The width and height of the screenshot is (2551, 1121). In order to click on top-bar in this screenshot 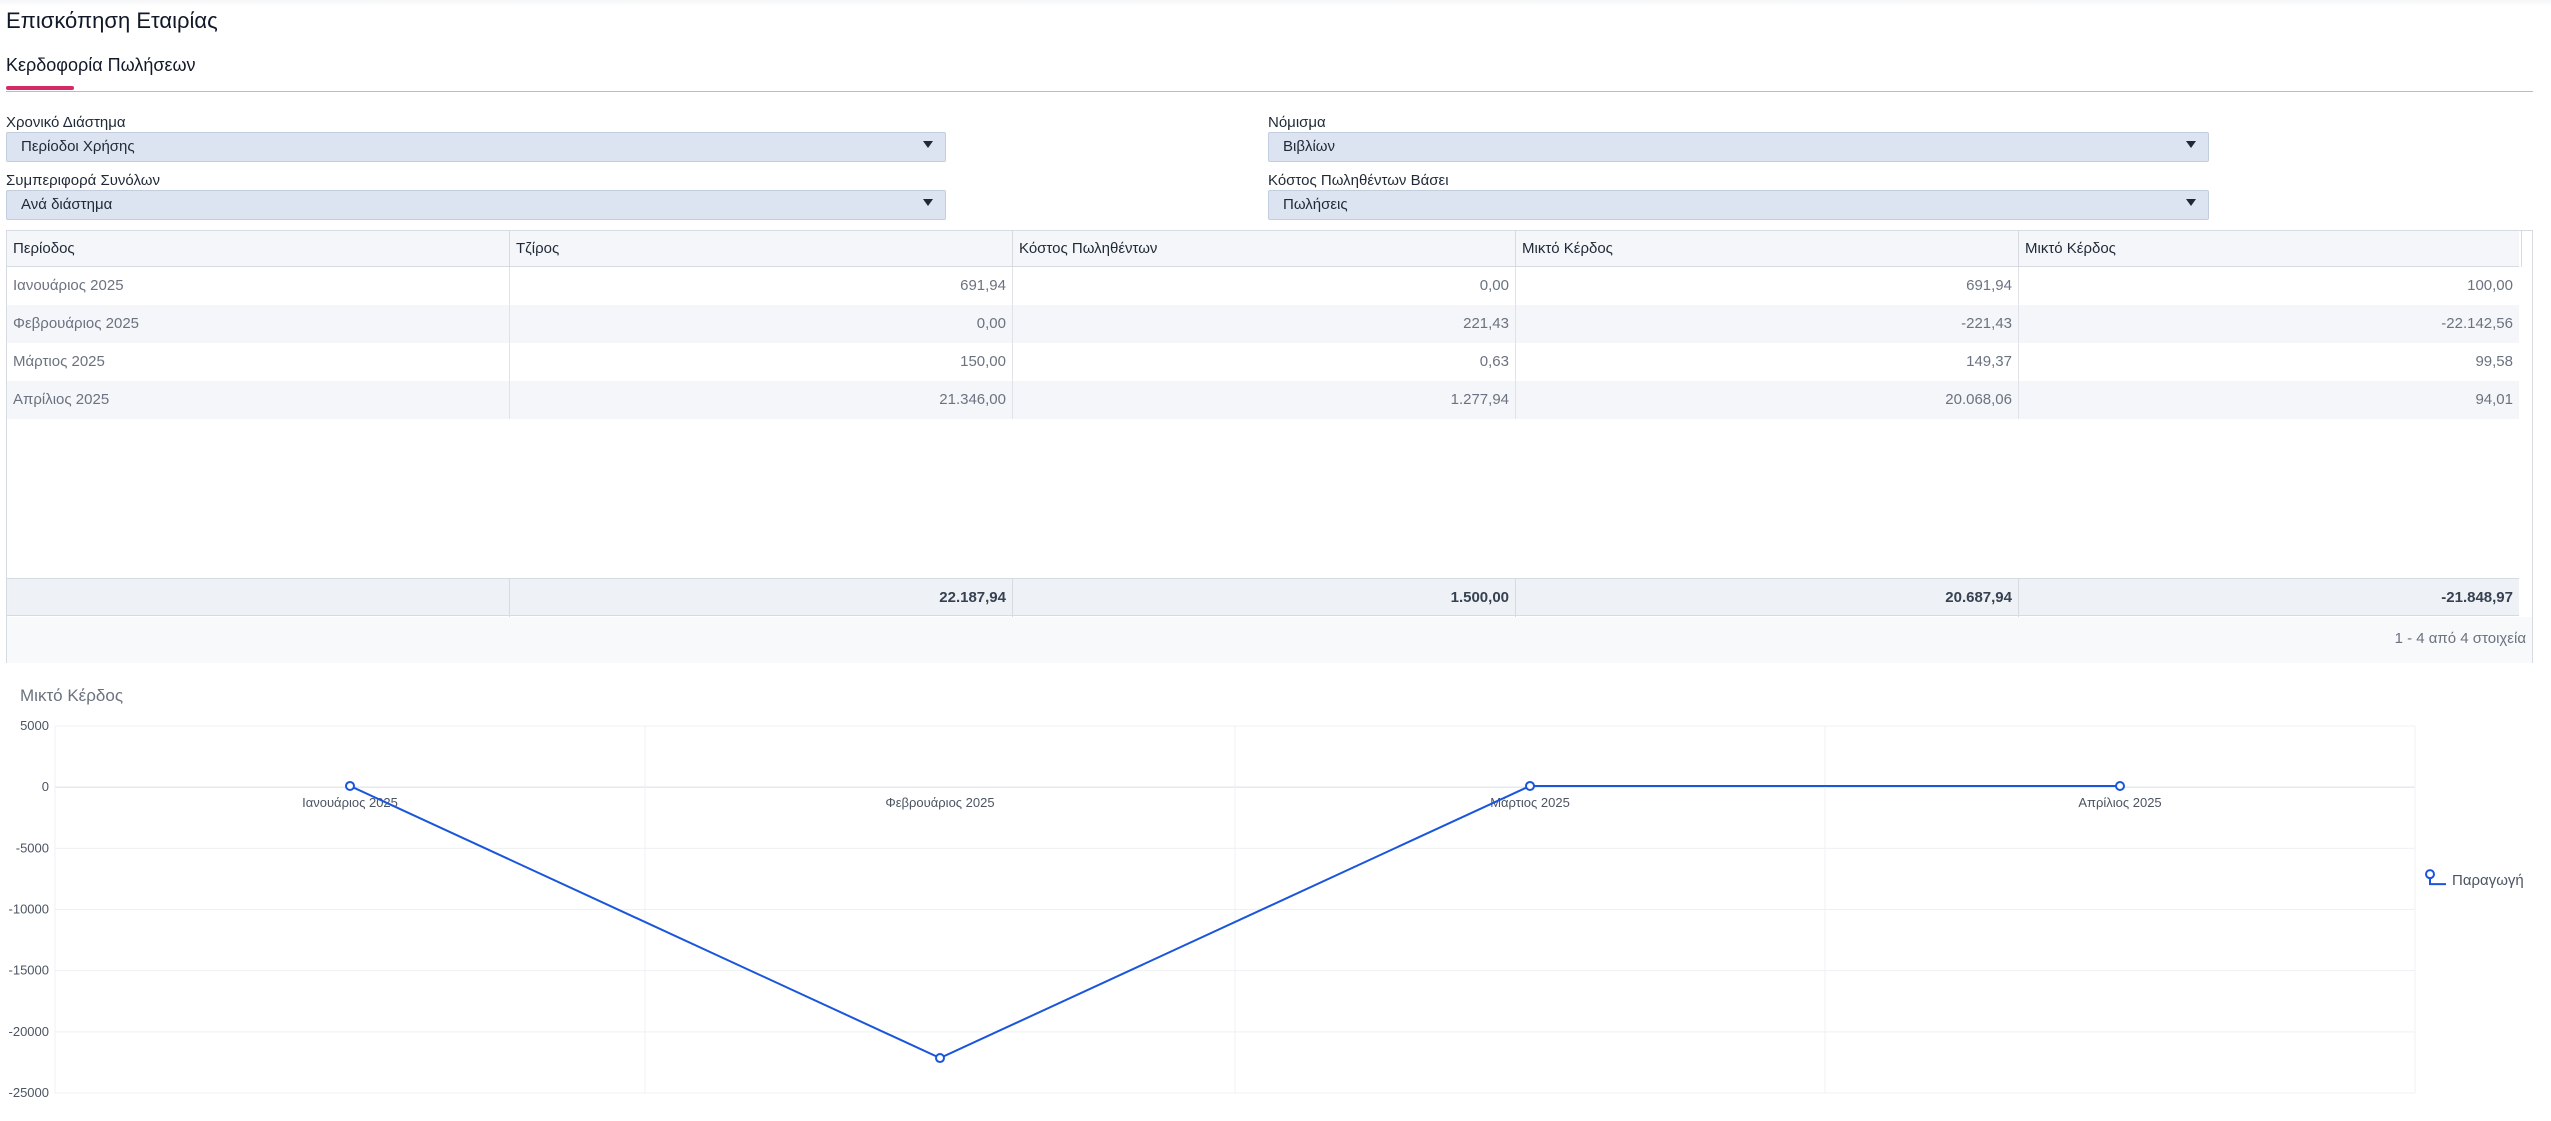, I will do `click(1275, 3)`.